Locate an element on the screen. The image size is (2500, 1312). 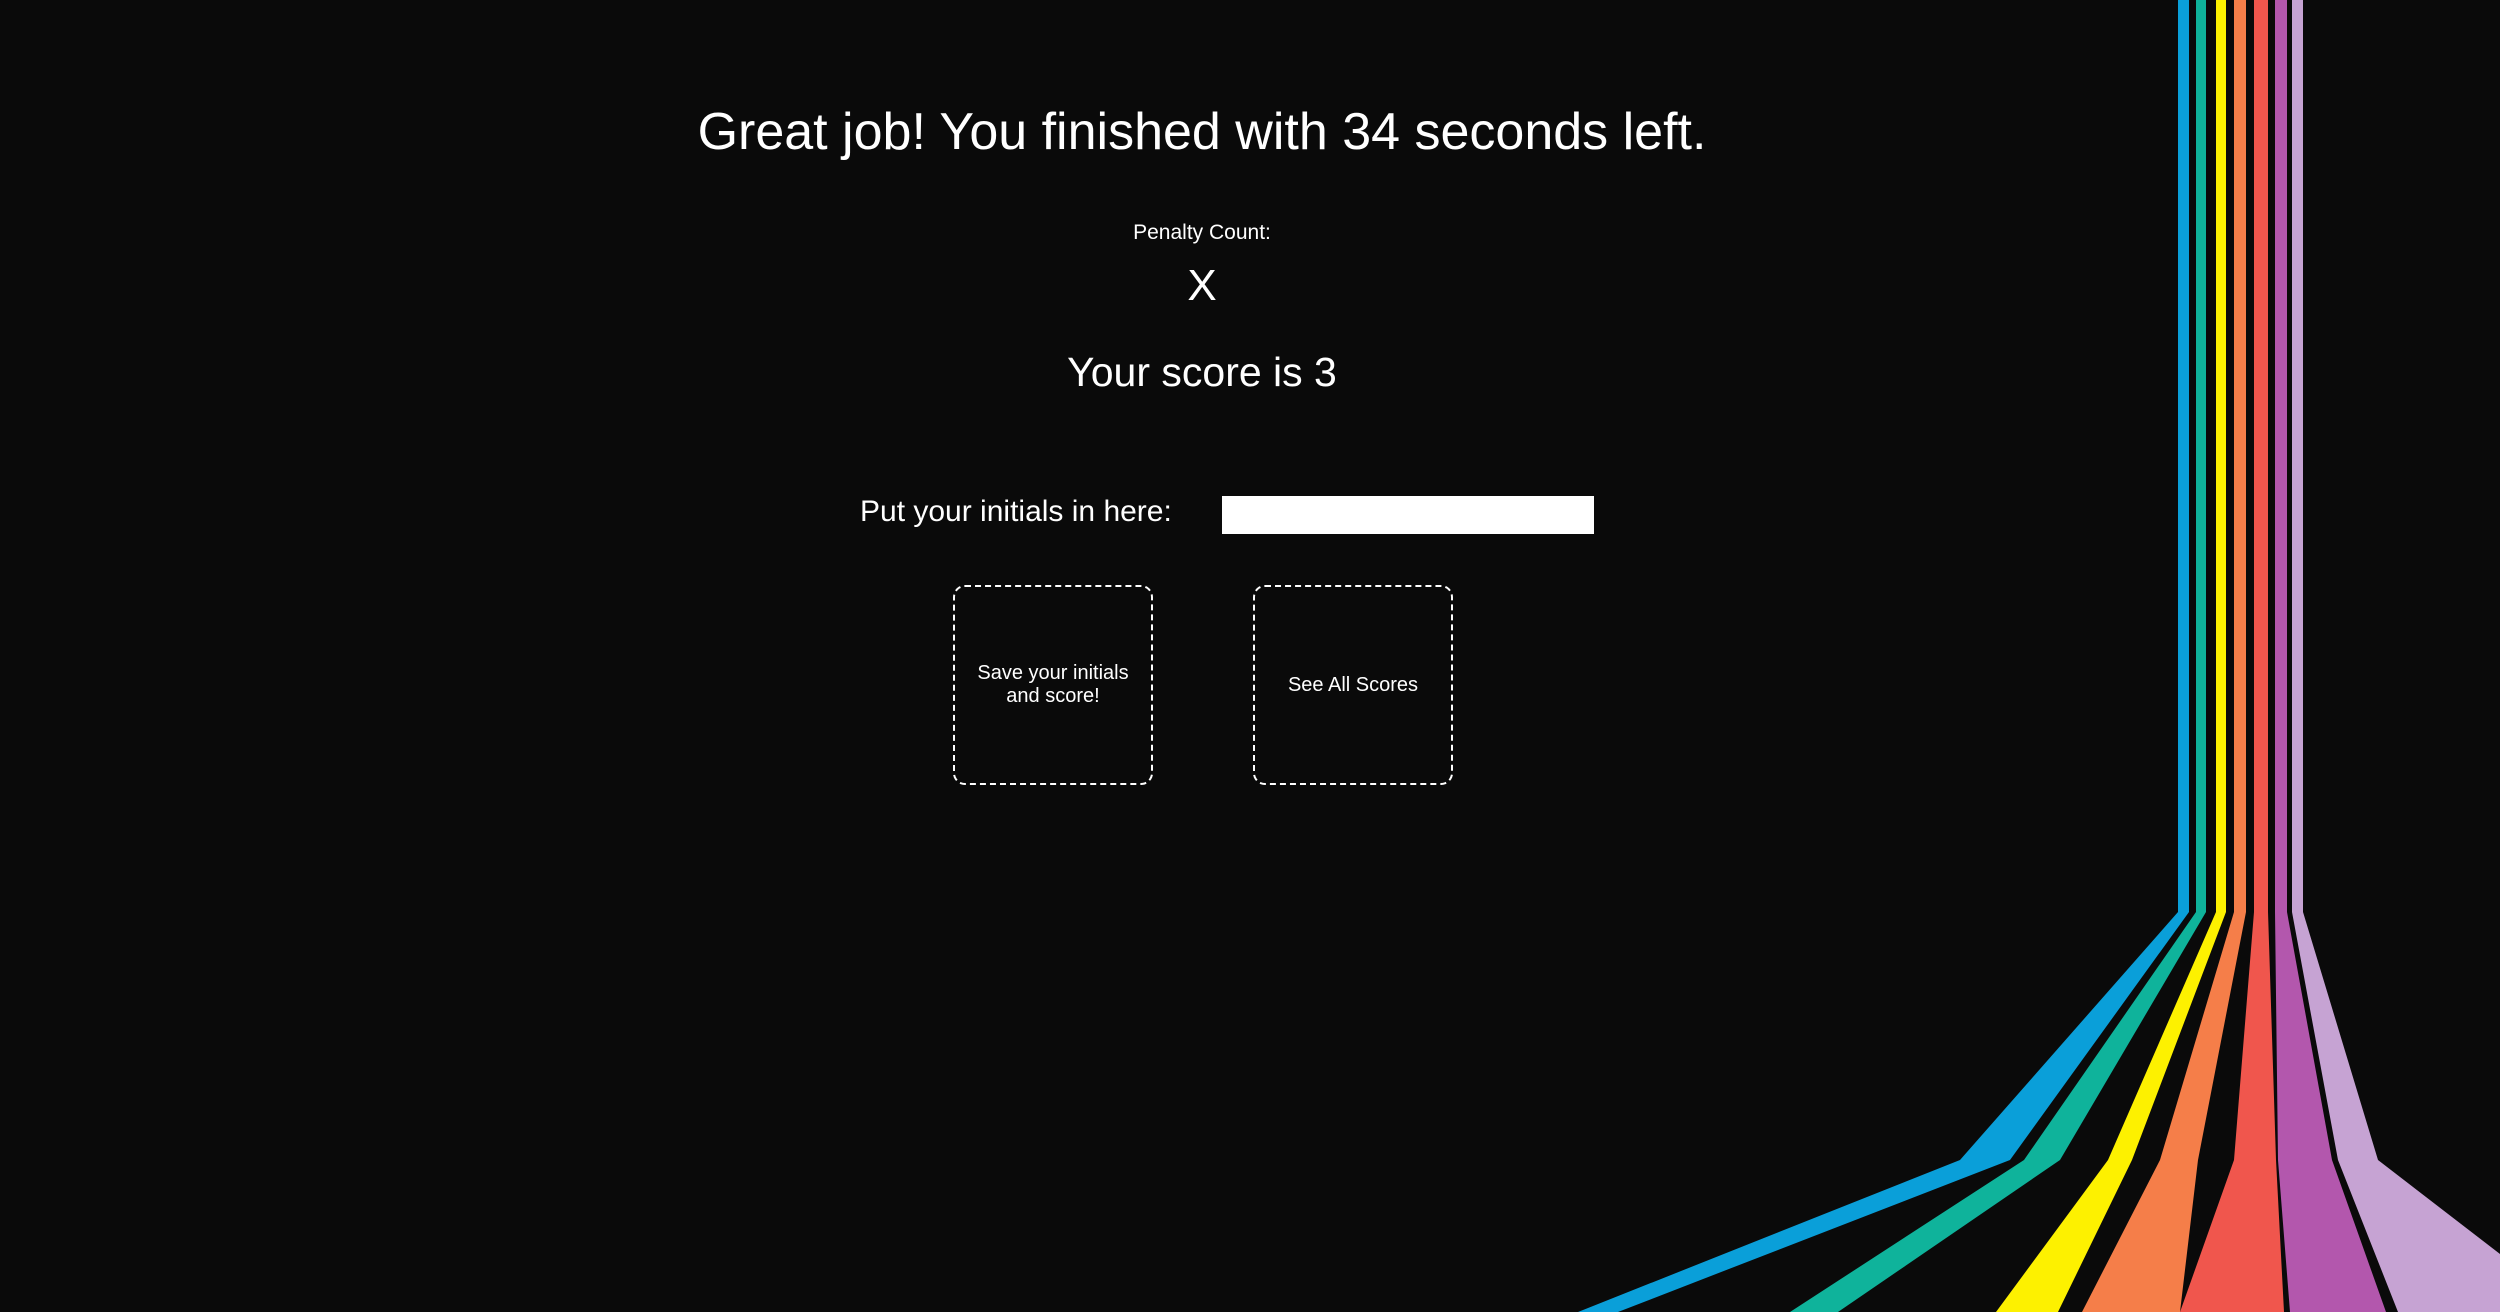
see-all-scores-button-label: See All Scores is located at coordinates (1353, 684).